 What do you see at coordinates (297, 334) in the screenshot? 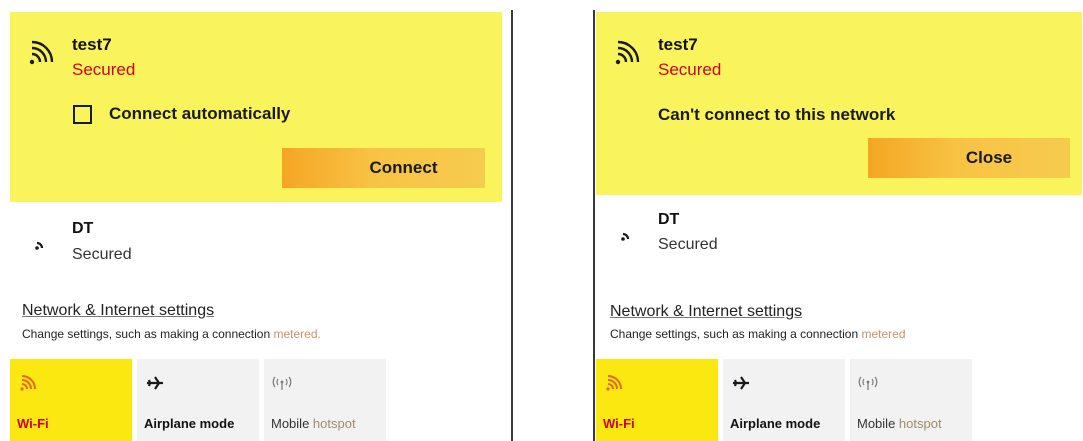
I see `settings-description-metered: metered.` at bounding box center [297, 334].